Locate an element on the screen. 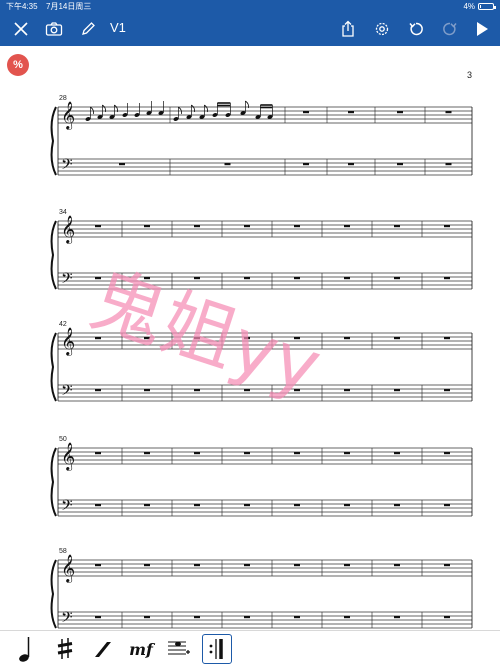  dynamic-mf: mf is located at coordinates (141, 649).